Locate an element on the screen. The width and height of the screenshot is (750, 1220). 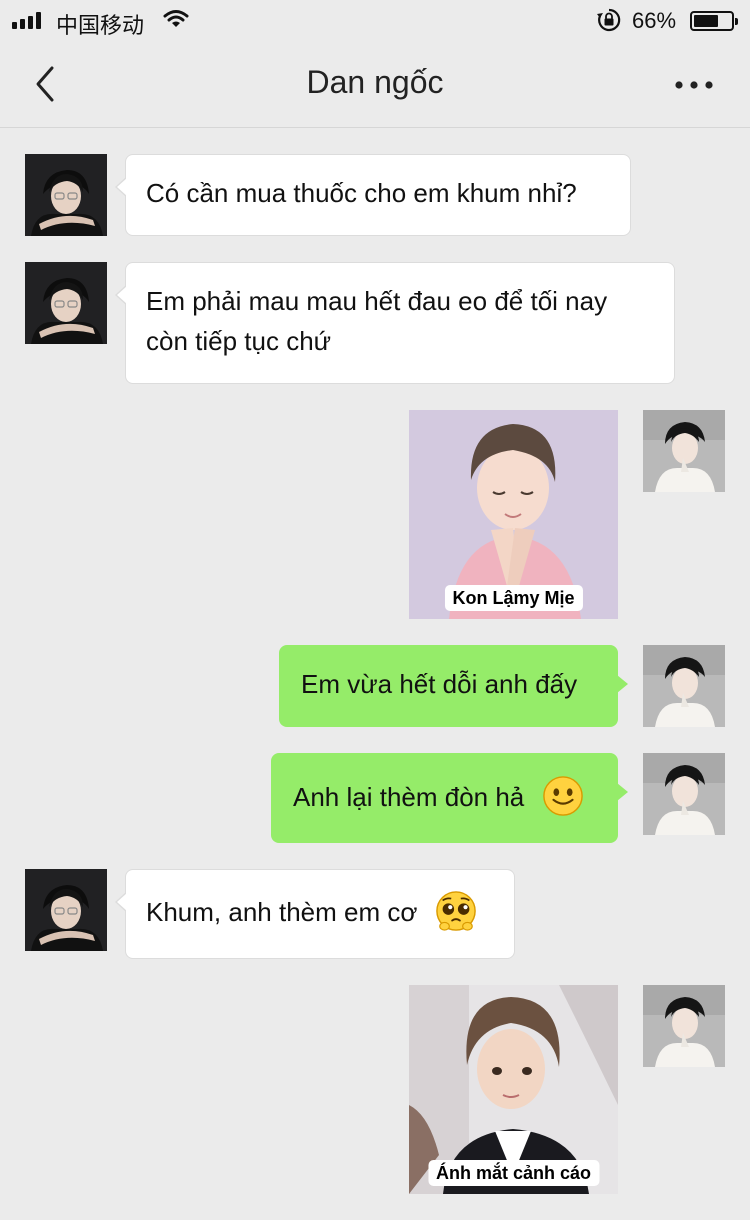
nav-bar: Dan ngốc is located at coordinates (375, 85).